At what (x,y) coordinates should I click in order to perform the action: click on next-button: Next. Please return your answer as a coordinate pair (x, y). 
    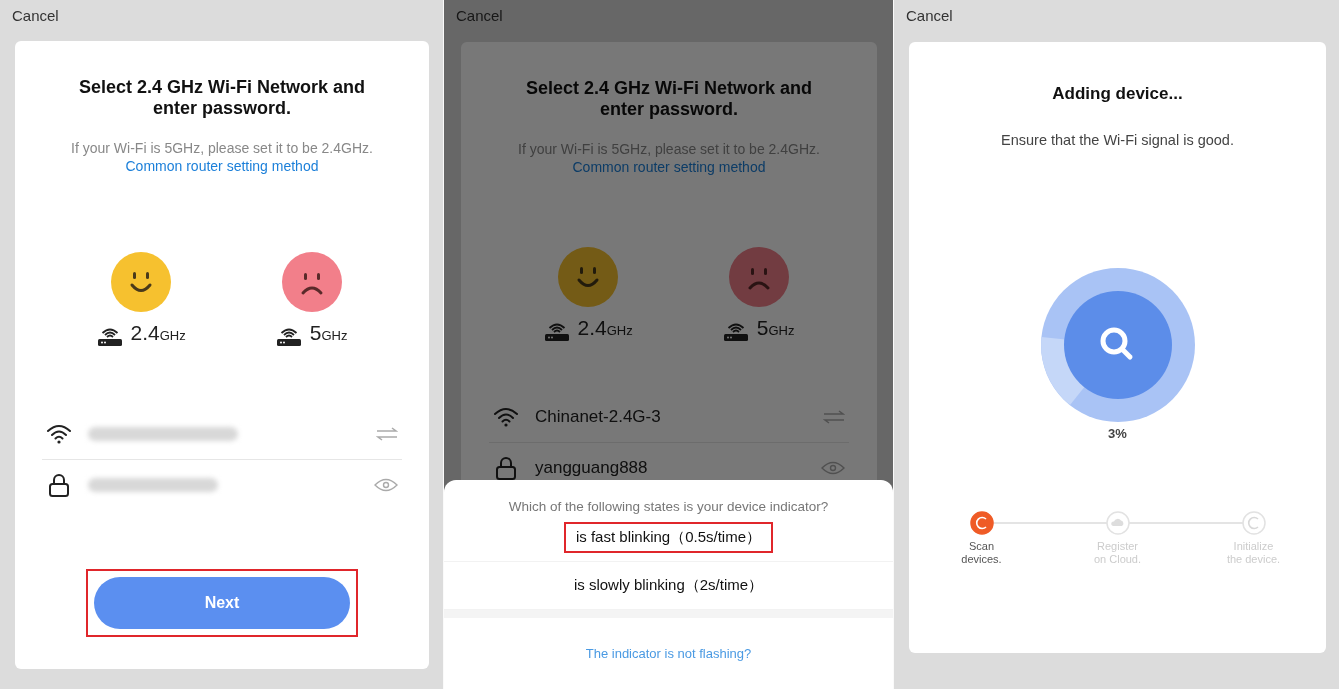
    Looking at the image, I should click on (222, 603).